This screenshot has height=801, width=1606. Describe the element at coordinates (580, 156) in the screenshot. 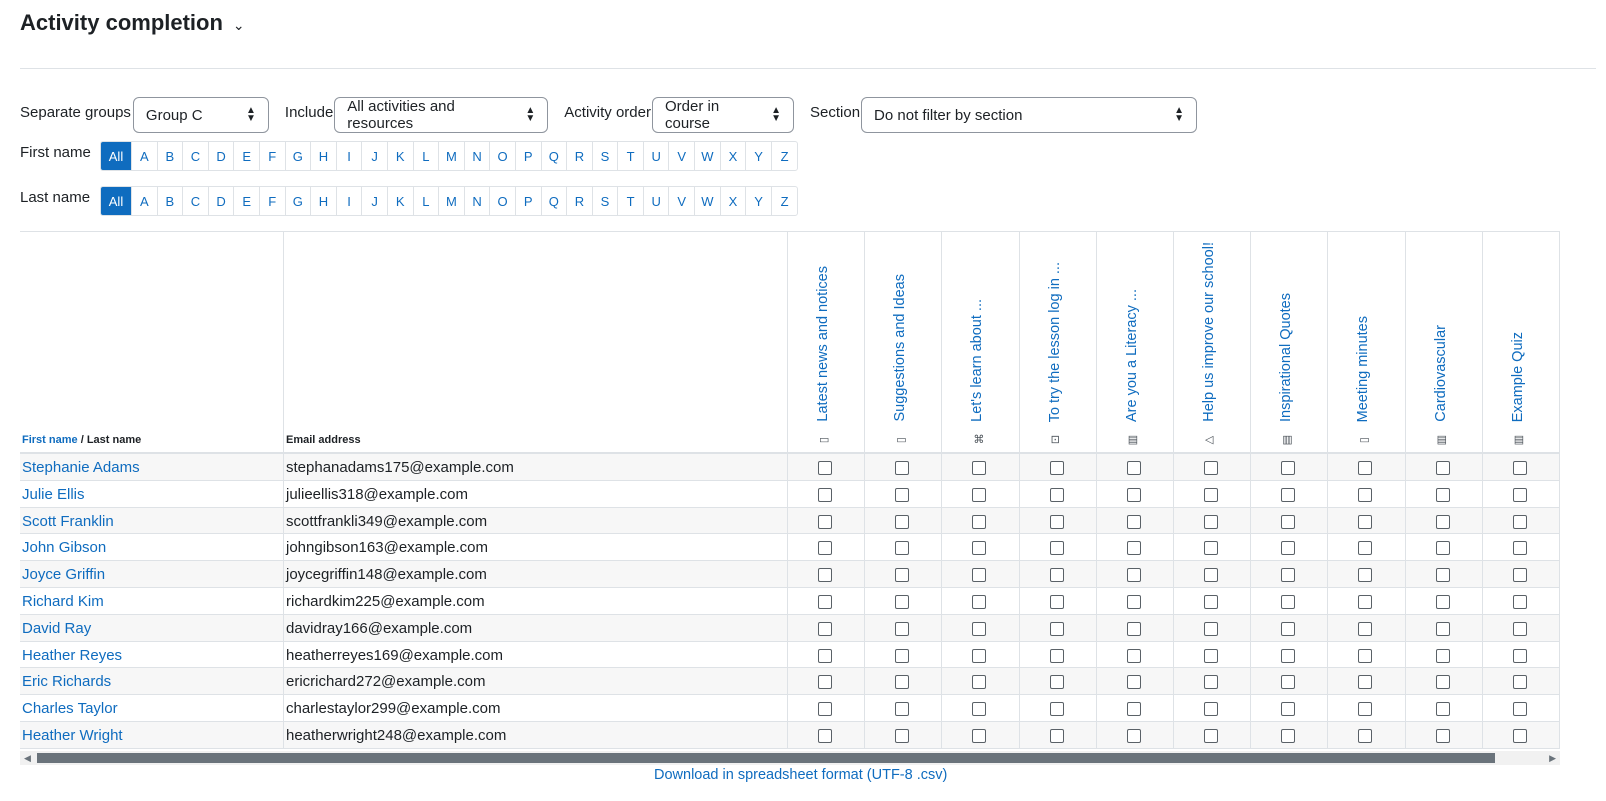

I see `first-initial-r: R` at that location.